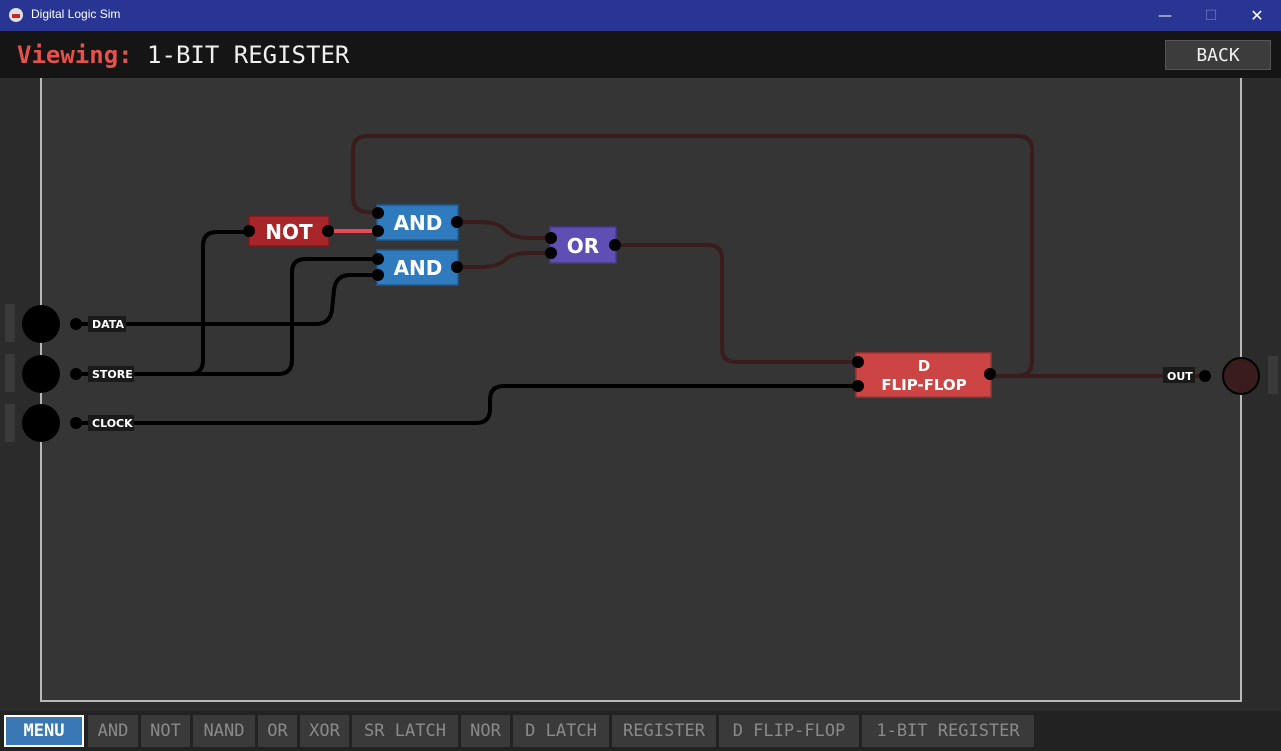  What do you see at coordinates (457, 267) in the screenshot?
I see `and-gate-2-output` at bounding box center [457, 267].